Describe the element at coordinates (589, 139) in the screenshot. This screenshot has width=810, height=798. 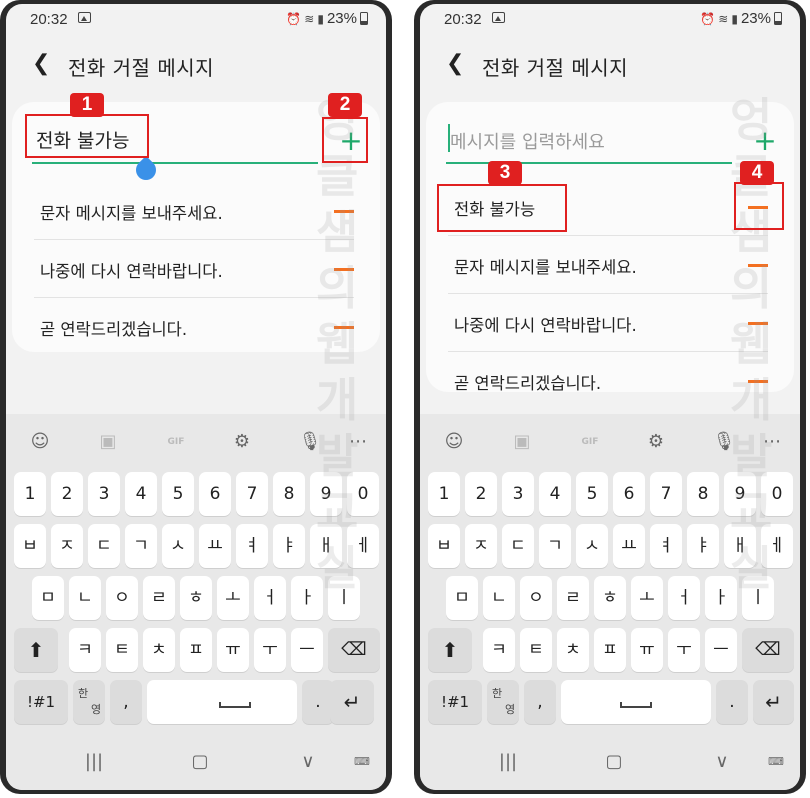
I see `message-input: 메시지를 입력하세요` at that location.